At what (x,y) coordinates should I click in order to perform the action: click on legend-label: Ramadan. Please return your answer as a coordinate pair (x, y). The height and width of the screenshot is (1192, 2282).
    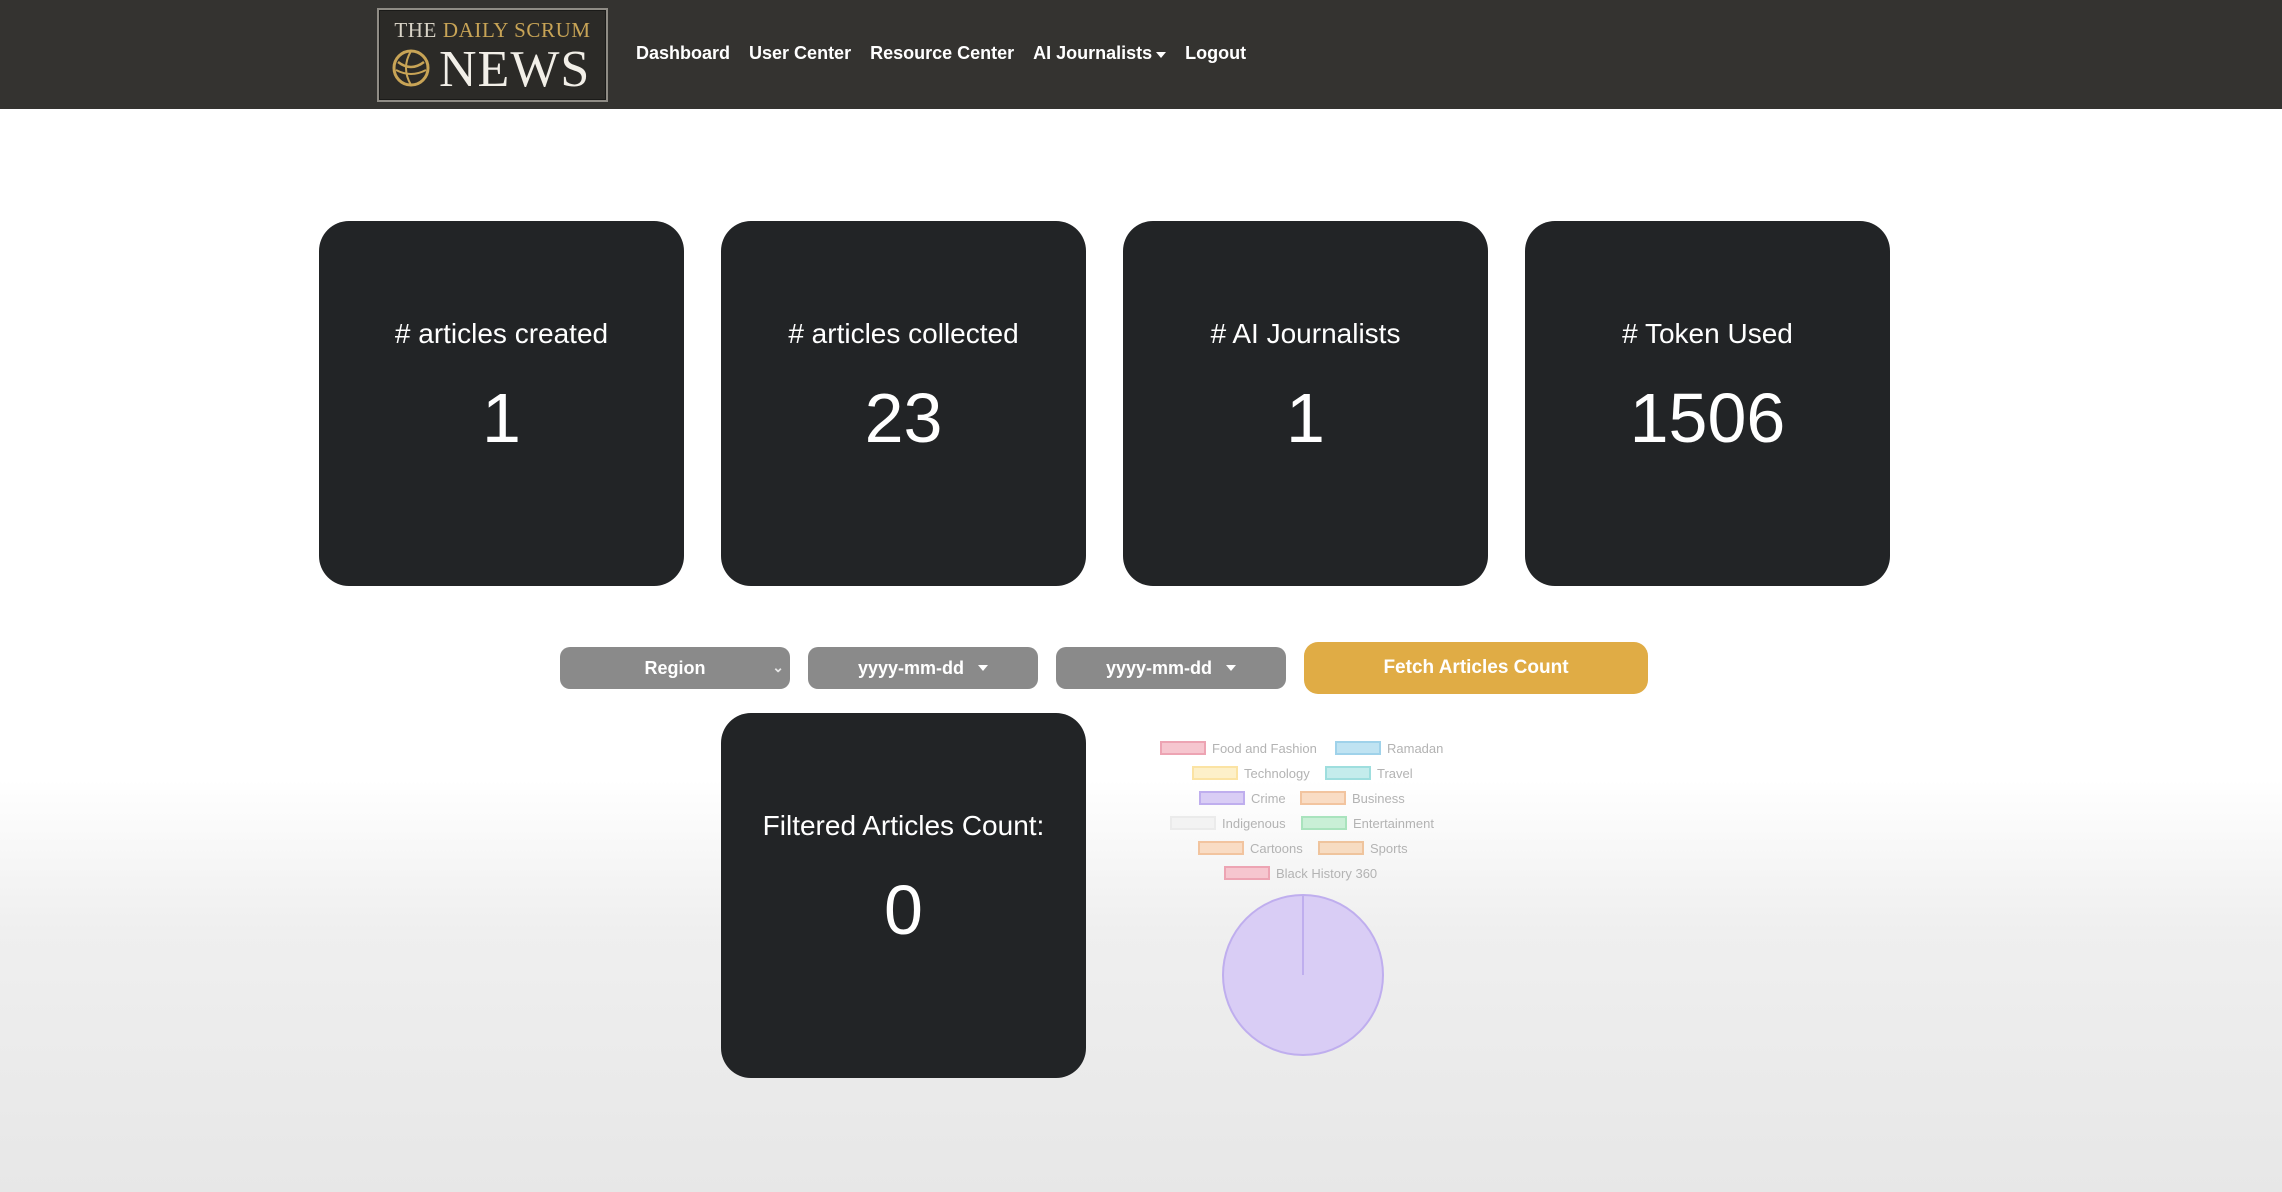
    Looking at the image, I should click on (1415, 748).